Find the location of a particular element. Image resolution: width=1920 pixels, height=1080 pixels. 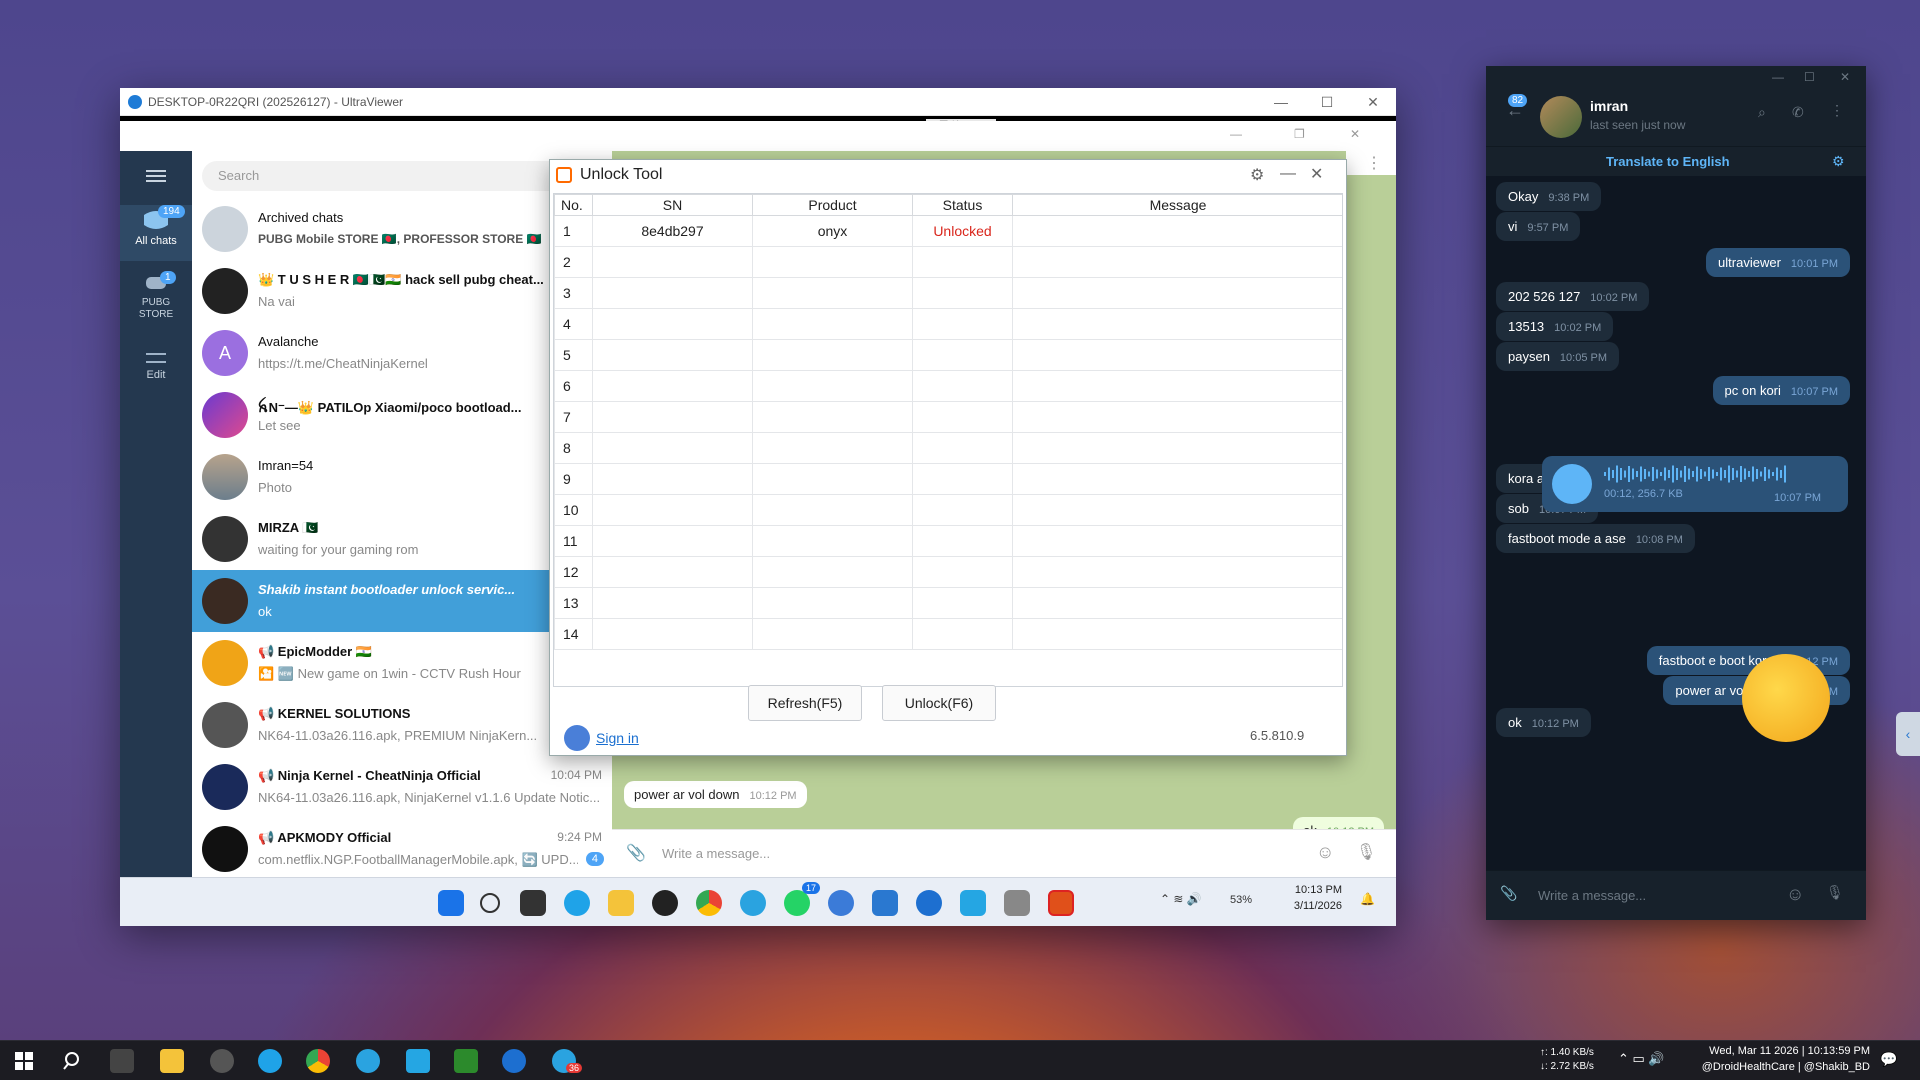

waveform is located at coordinates (1699, 474).